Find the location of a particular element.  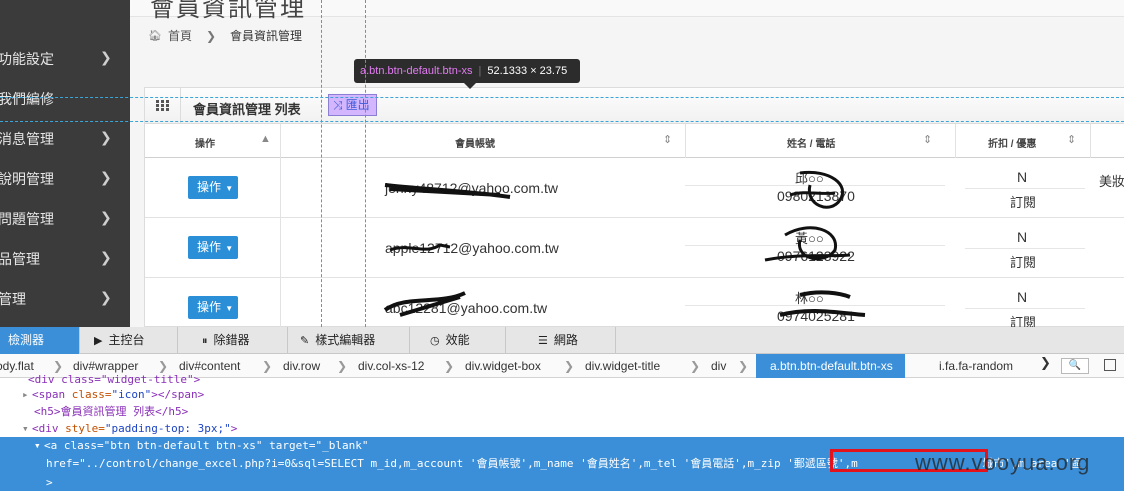

action-label: 操作 is located at coordinates (209, 247).